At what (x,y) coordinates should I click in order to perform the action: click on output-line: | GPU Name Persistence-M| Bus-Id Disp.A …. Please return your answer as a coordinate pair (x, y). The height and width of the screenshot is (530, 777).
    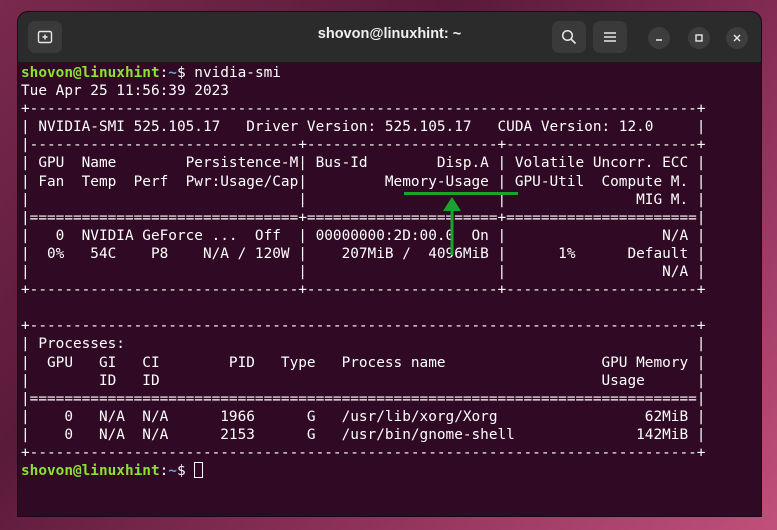
    Looking at the image, I should click on (363, 163).